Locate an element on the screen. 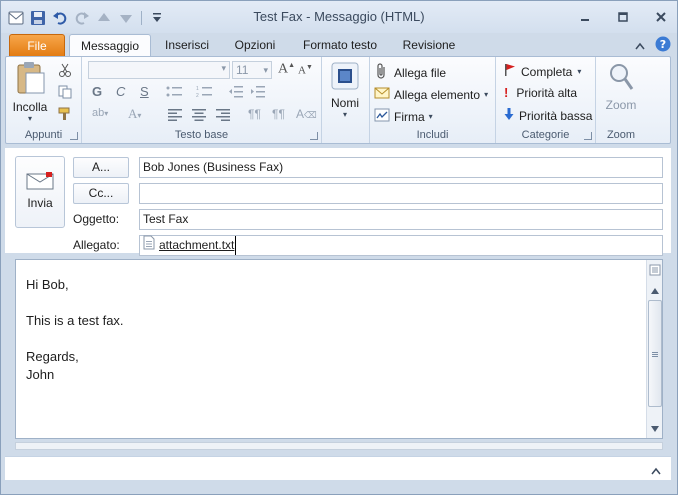 The height and width of the screenshot is (495, 678). underline-button: S is located at coordinates (144, 91).